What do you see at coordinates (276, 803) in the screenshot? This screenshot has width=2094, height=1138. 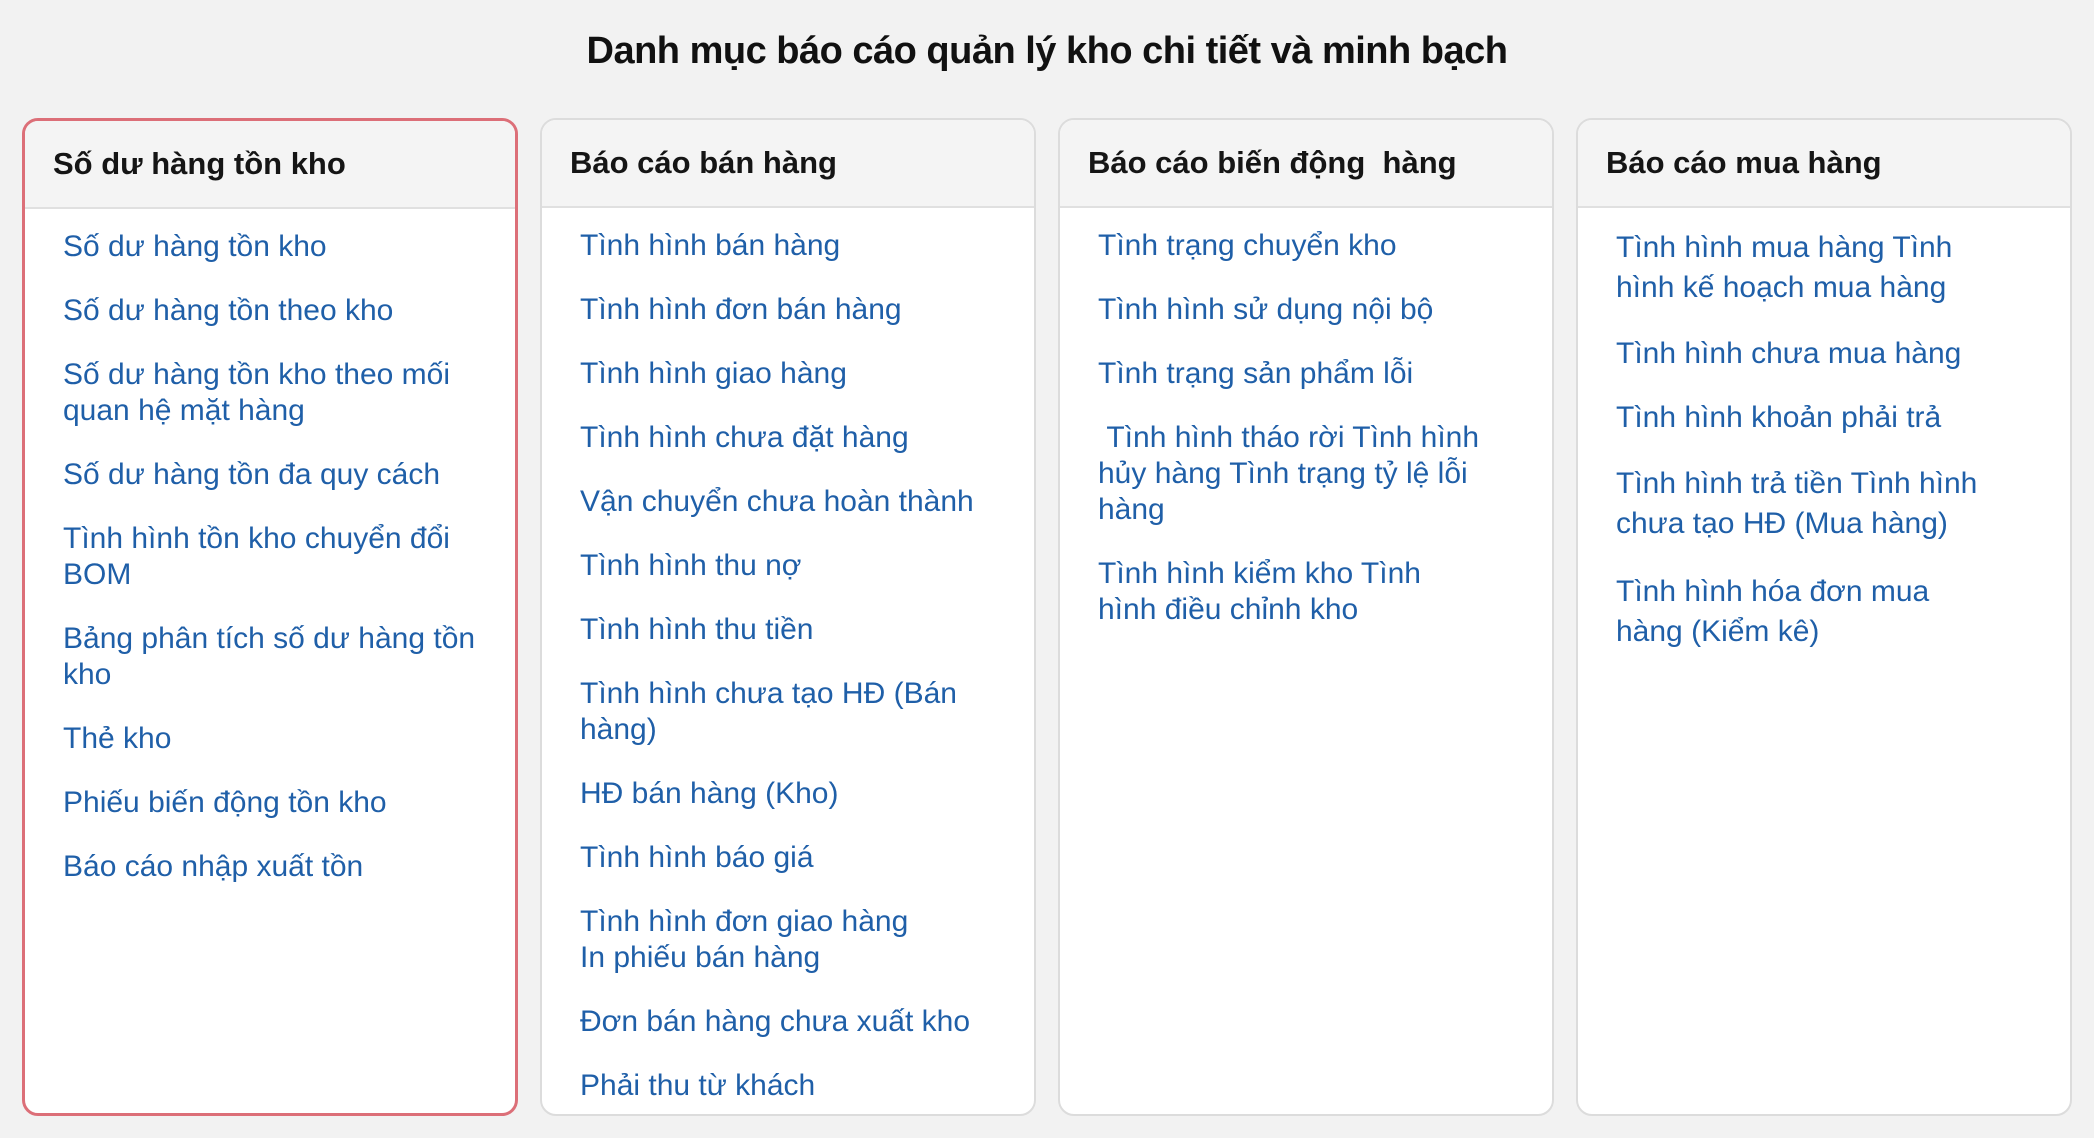 I see `report-link: Phiếu biến động tồn kho` at bounding box center [276, 803].